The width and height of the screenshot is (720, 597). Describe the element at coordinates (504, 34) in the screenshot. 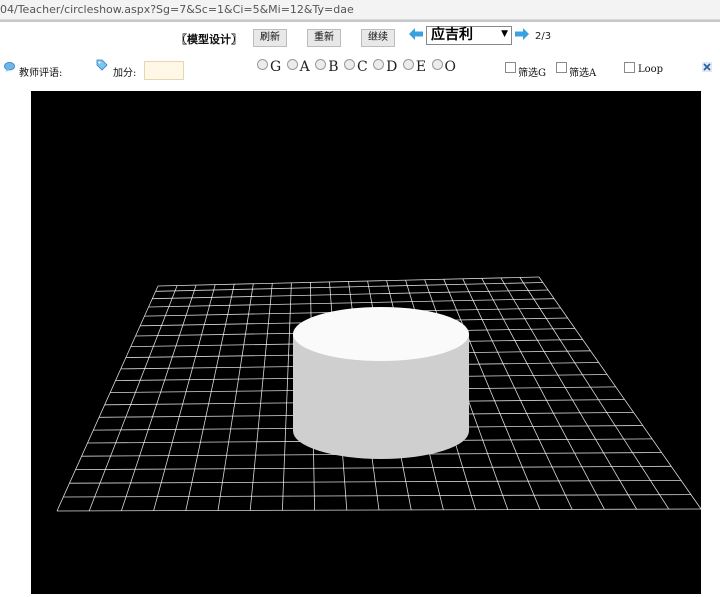

I see `chevron-down-icon: ▼` at that location.